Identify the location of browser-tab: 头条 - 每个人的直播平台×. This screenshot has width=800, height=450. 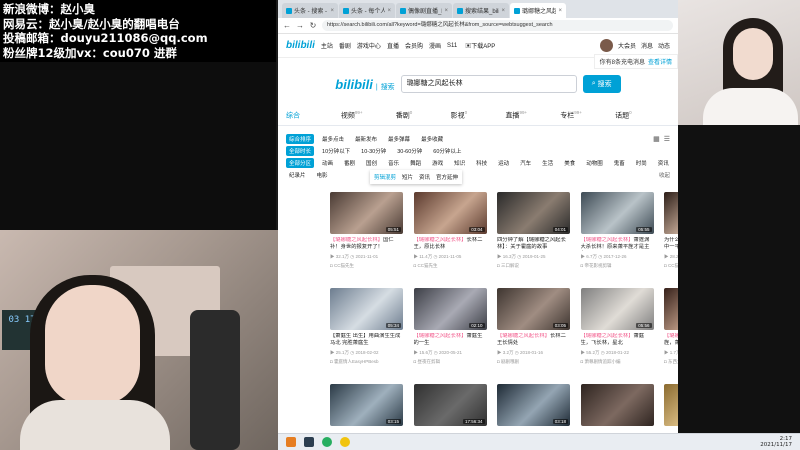
(367, 10).